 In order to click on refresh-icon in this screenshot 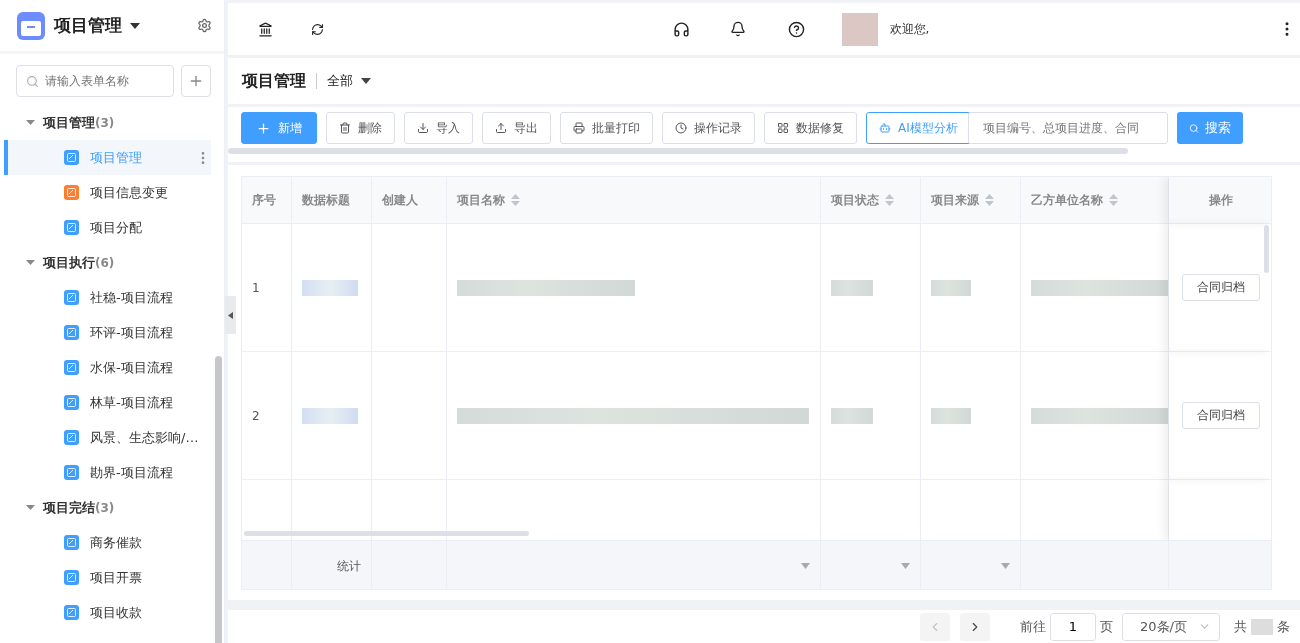, I will do `click(317, 29)`.